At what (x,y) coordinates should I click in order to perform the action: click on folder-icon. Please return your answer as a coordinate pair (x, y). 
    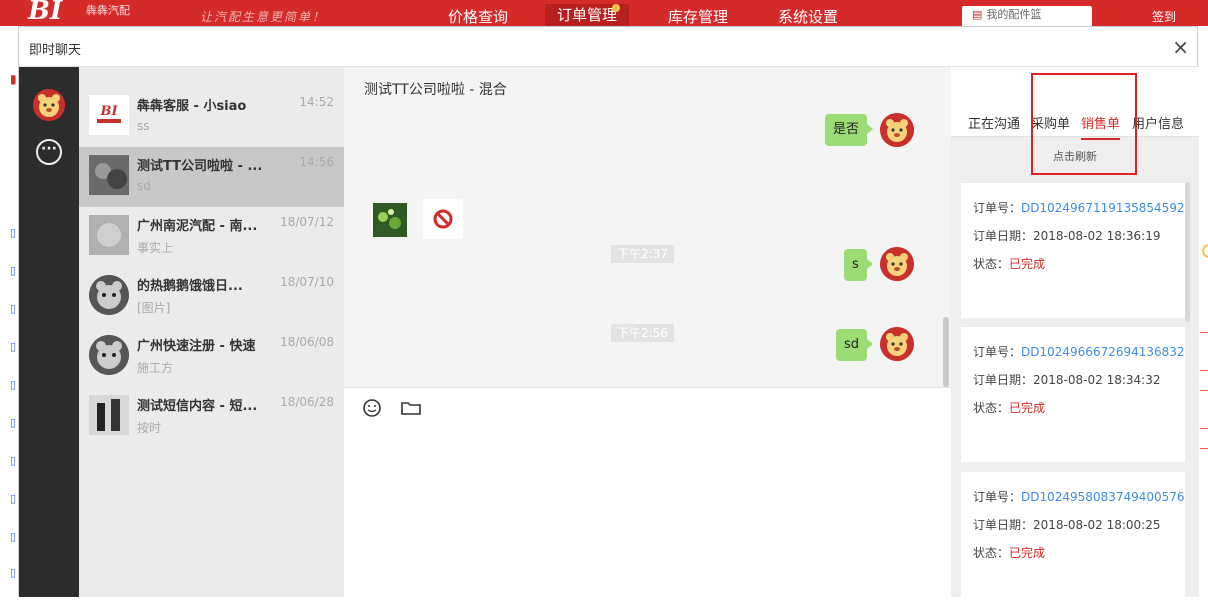
    Looking at the image, I should click on (411, 408).